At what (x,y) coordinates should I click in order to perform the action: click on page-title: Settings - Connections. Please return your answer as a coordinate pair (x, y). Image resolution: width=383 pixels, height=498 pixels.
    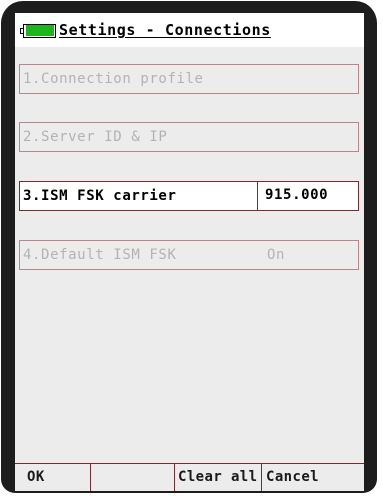
    Looking at the image, I should click on (165, 30).